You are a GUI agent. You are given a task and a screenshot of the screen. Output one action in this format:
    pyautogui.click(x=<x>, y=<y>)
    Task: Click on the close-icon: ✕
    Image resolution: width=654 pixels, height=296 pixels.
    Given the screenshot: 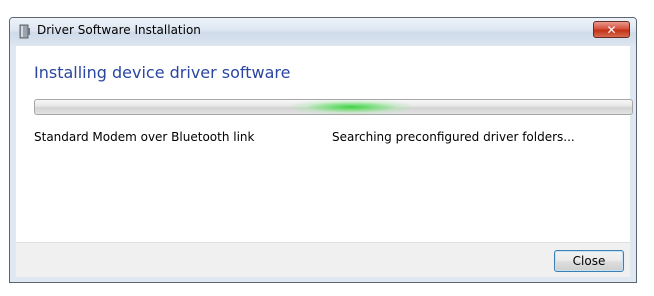 What is the action you would take?
    pyautogui.click(x=611, y=29)
    